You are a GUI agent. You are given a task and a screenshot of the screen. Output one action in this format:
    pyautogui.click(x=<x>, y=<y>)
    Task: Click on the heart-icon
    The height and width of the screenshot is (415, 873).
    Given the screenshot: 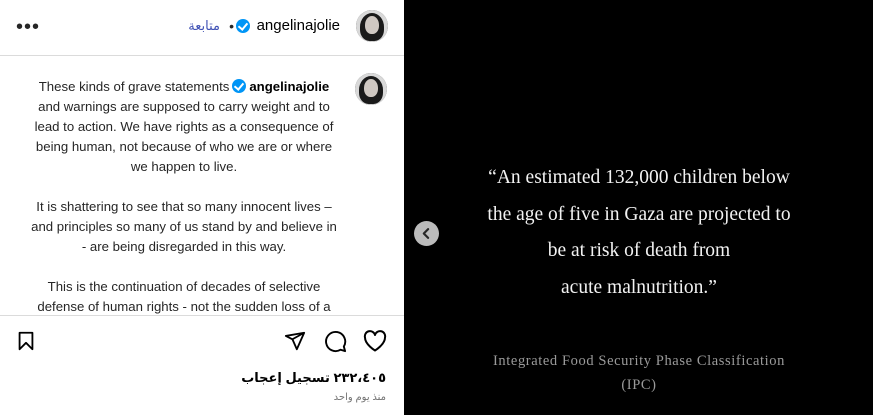 What is the action you would take?
    pyautogui.click(x=375, y=341)
    